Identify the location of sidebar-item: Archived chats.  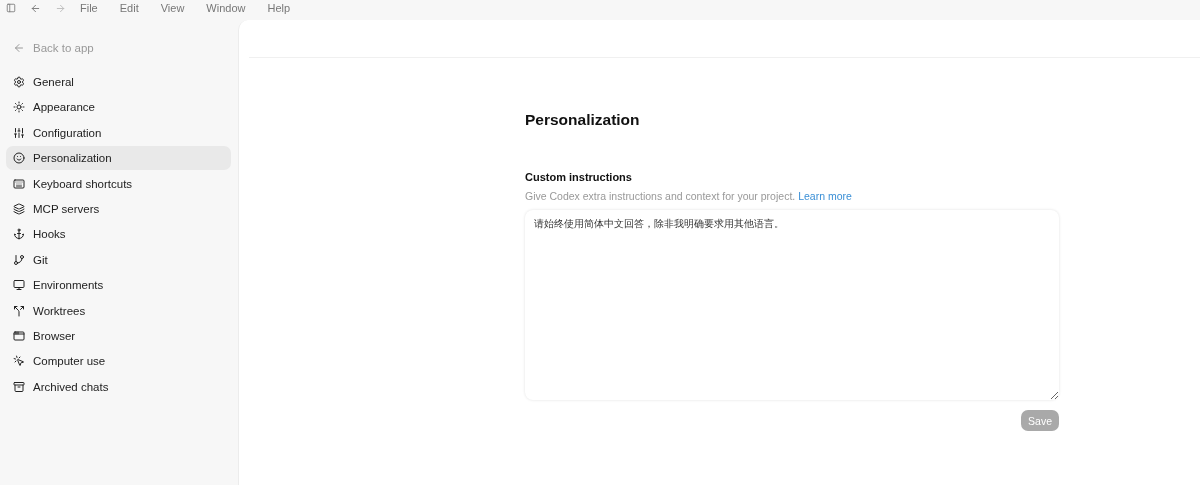
(118, 386).